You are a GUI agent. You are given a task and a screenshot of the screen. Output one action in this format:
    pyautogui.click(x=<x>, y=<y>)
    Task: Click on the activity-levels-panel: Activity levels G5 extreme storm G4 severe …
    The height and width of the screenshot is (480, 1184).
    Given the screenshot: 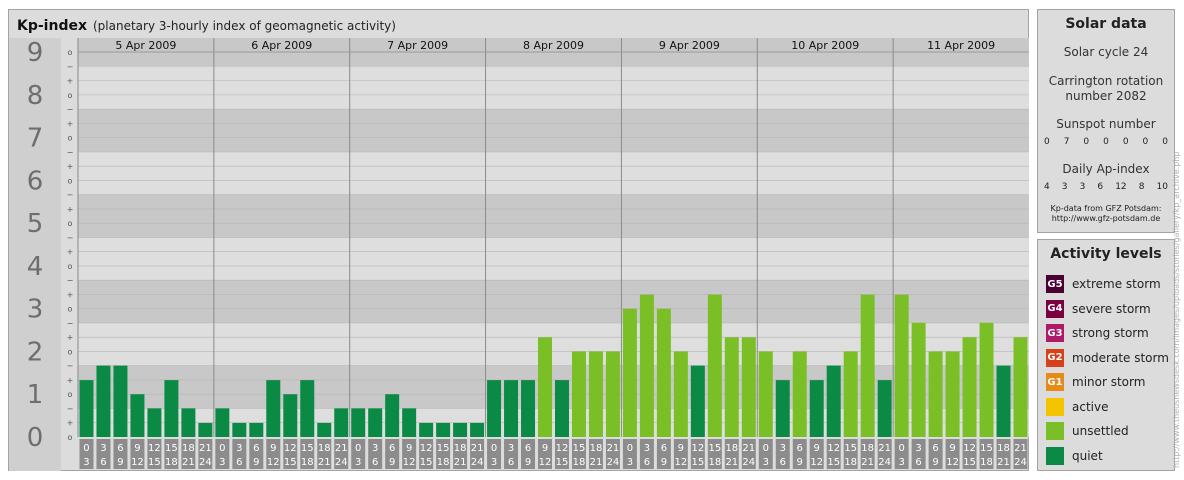 What is the action you would take?
    pyautogui.click(x=1106, y=355)
    